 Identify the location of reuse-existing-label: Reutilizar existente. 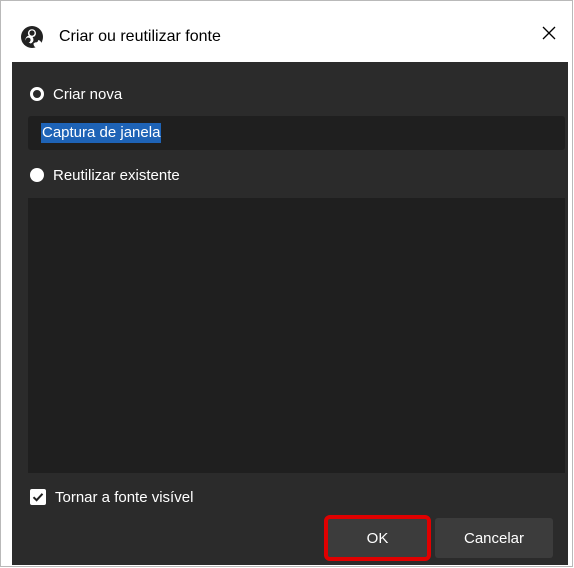
(116, 175).